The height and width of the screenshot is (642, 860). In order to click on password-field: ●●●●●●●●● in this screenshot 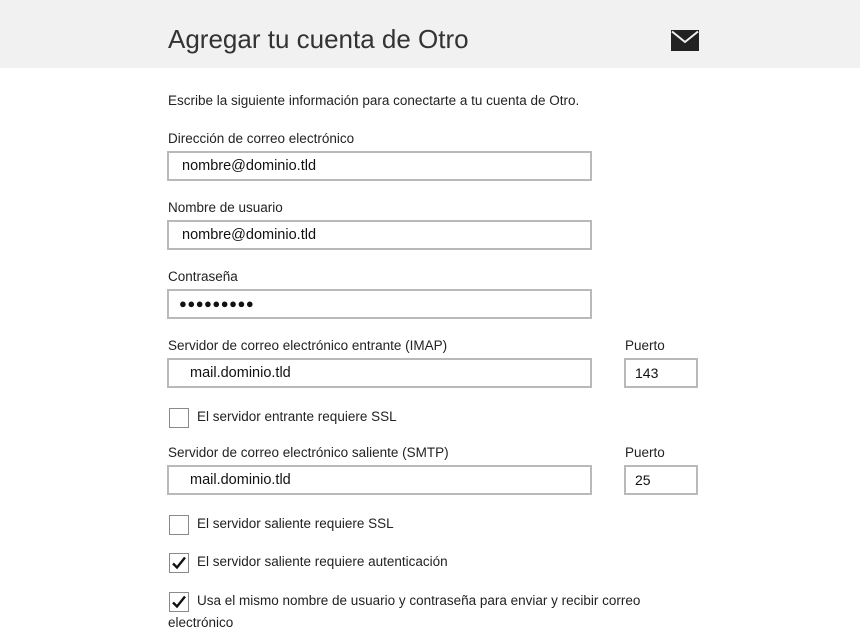, I will do `click(379, 304)`.